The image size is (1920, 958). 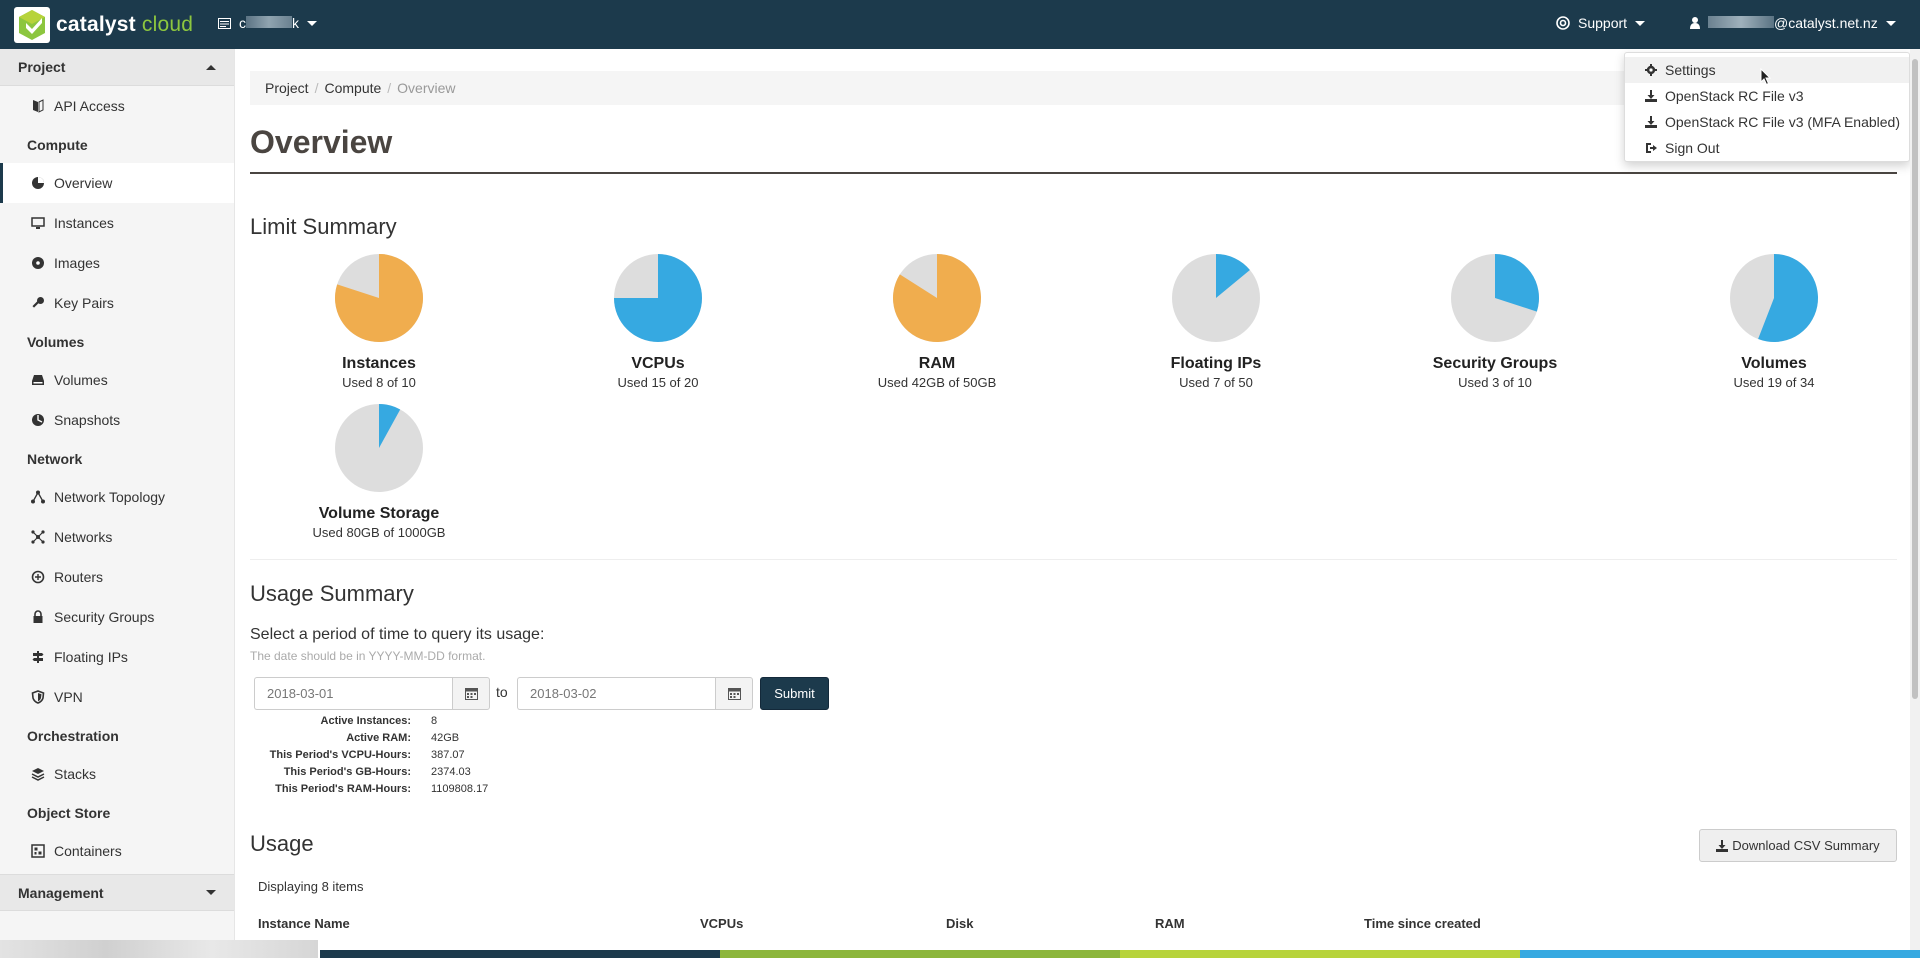 What do you see at coordinates (1651, 70) in the screenshot?
I see `gear-icon` at bounding box center [1651, 70].